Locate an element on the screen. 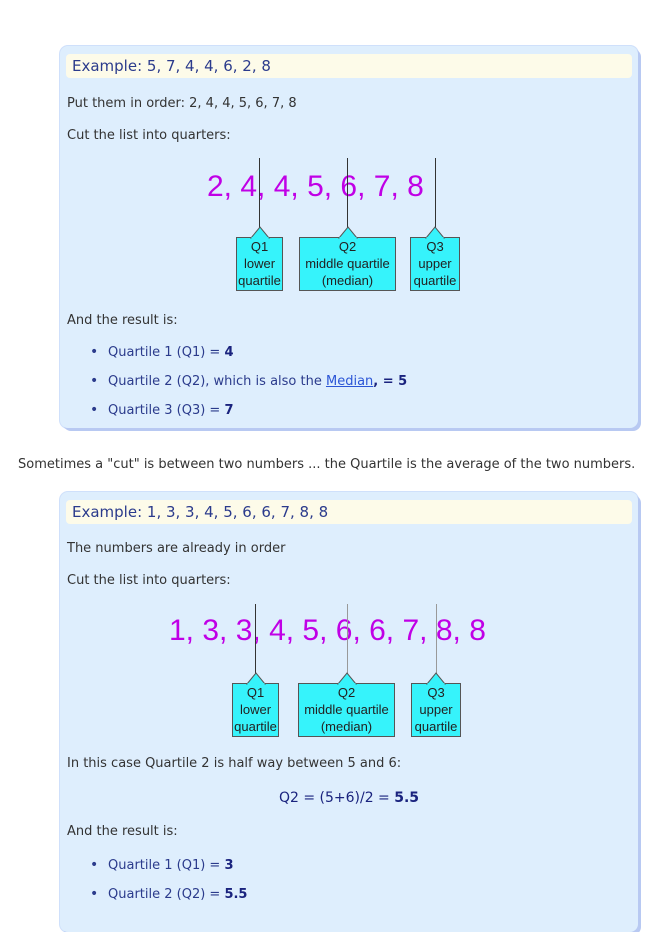 This screenshot has width=647, height=932. median-link: Median is located at coordinates (349, 381).